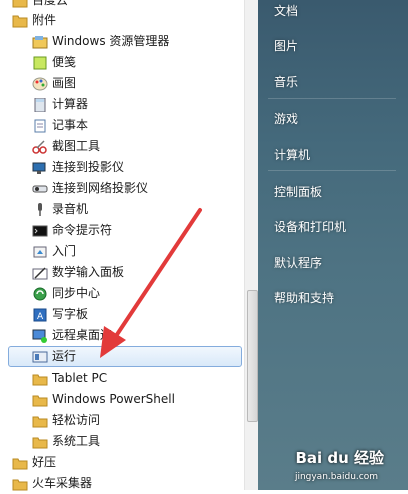 The image size is (408, 494). Describe the element at coordinates (111, 41) in the screenshot. I see `list-item-label: Windows 资源管理器` at that location.